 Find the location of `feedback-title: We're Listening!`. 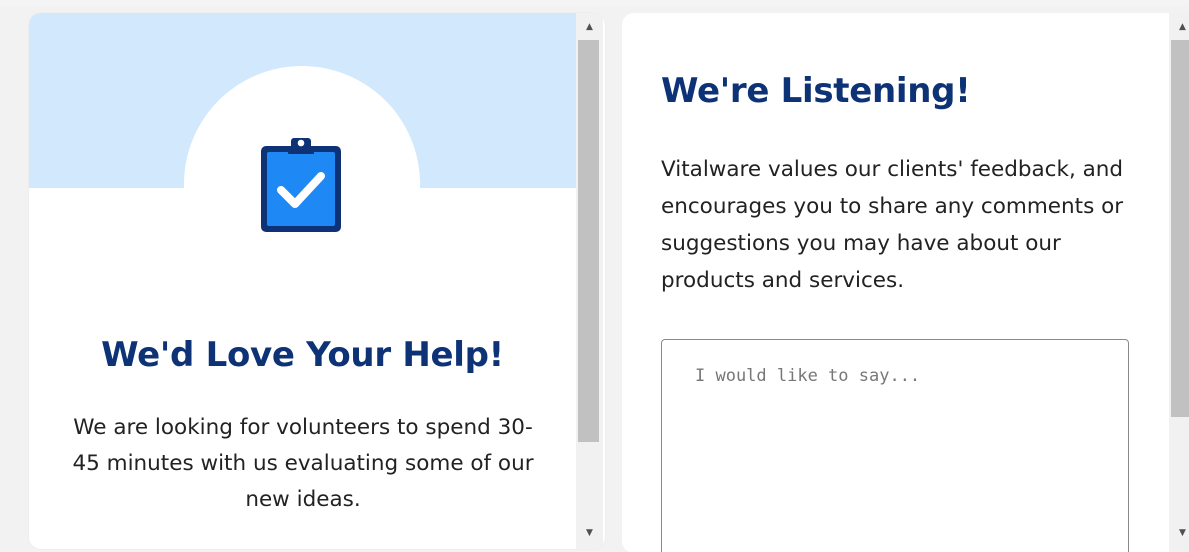

feedback-title: We're Listening! is located at coordinates (816, 91).